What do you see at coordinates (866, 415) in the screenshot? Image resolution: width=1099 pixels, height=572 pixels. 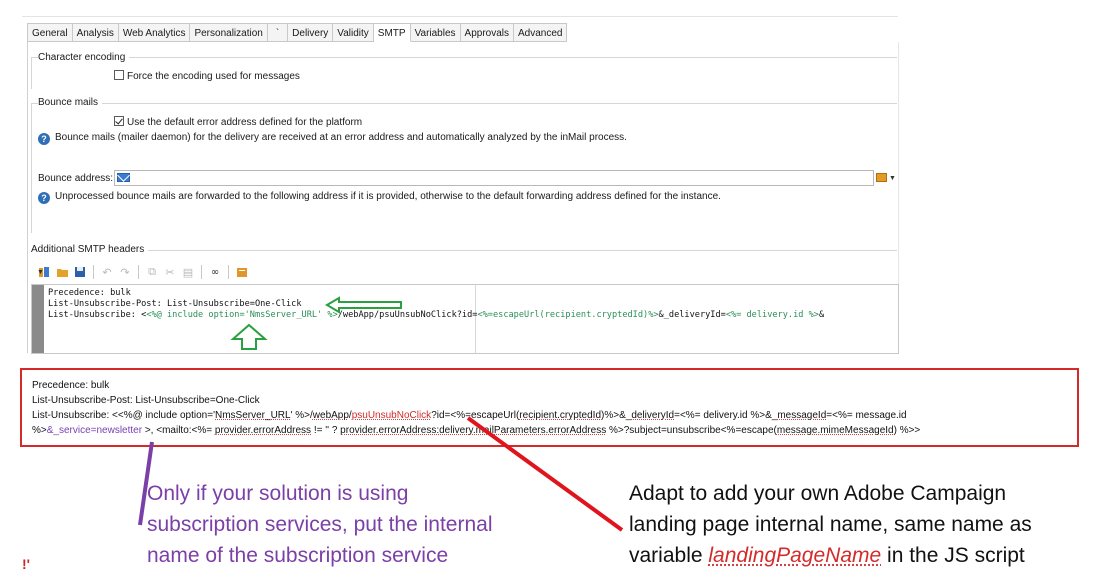 I see `rb-token: =<%= message.id` at bounding box center [866, 415].